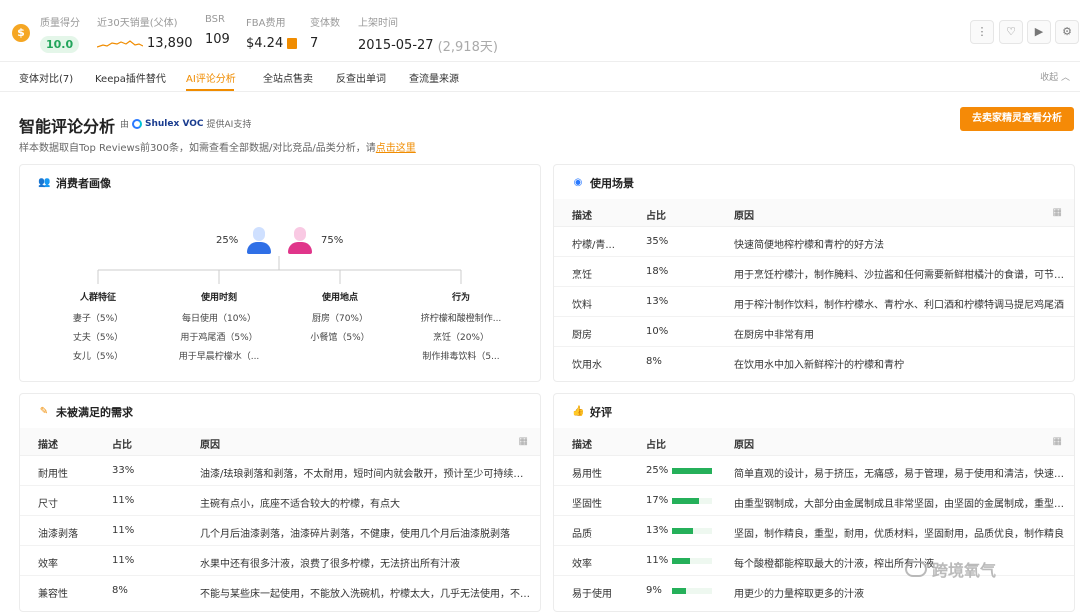 This screenshot has width=1080, height=612. Describe the element at coordinates (280, 442) in the screenshot. I see `unmet-table-header: 描述 占比 原因 ▦` at that location.